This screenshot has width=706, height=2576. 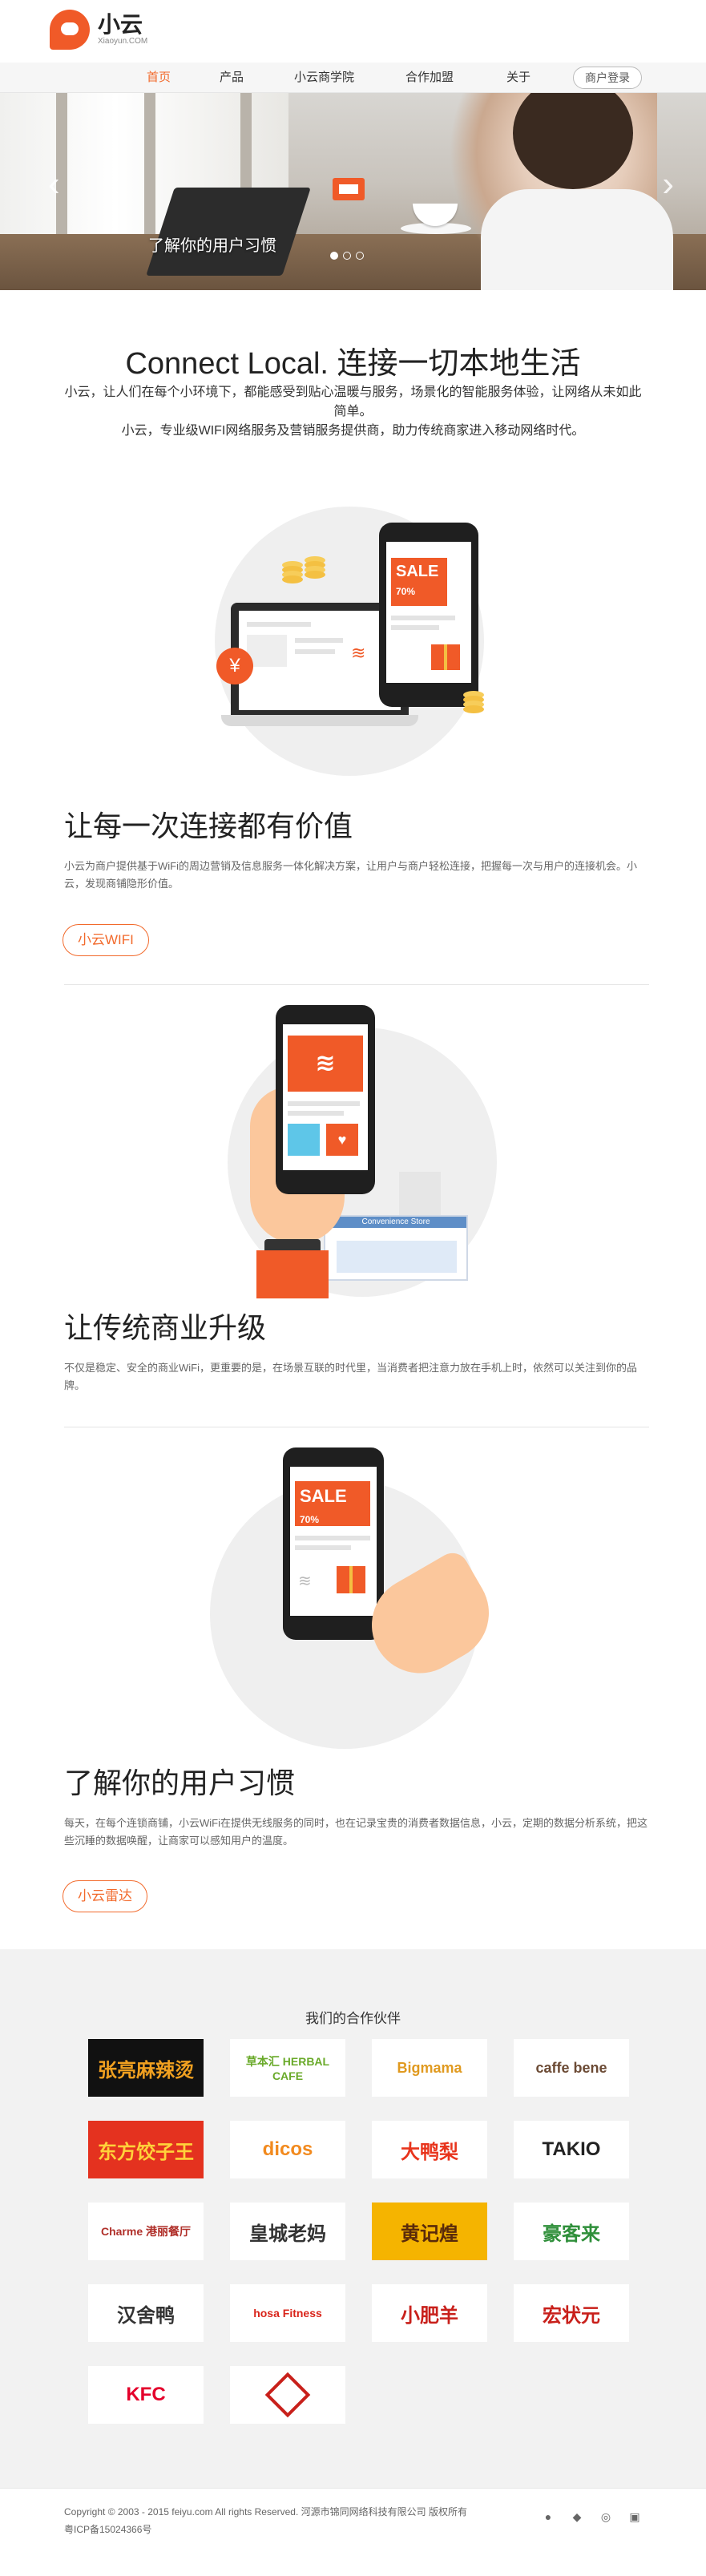 I want to click on partner-logo: hosa Fitness, so click(x=287, y=2313).